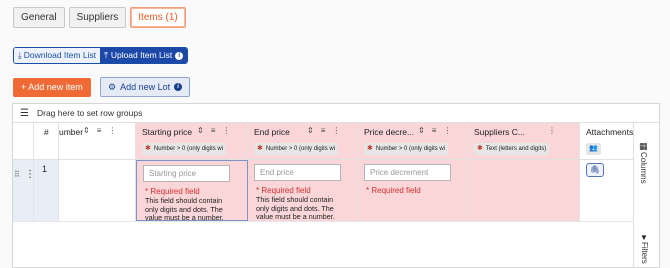  I want to click on attachment-type-chip: 👥, so click(593, 149).